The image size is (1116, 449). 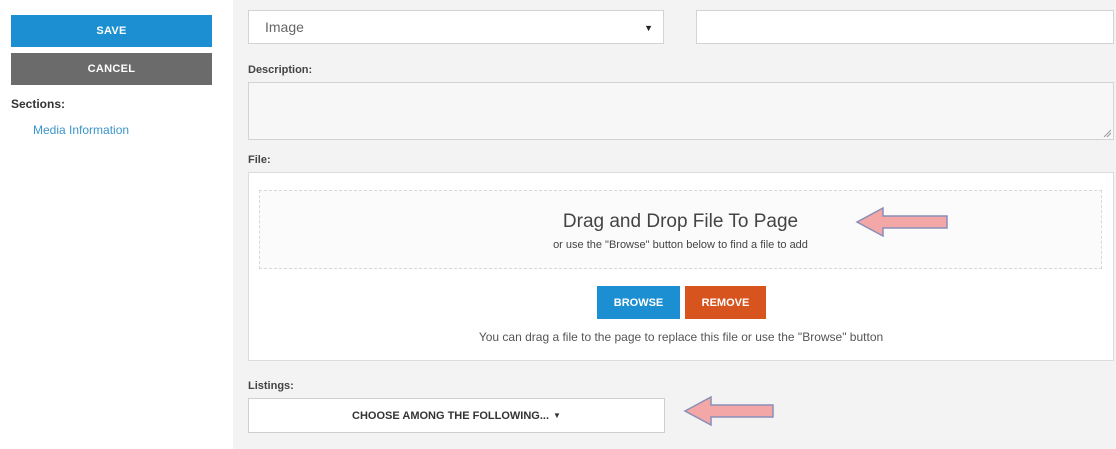 I want to click on description-textarea, so click(x=681, y=111).